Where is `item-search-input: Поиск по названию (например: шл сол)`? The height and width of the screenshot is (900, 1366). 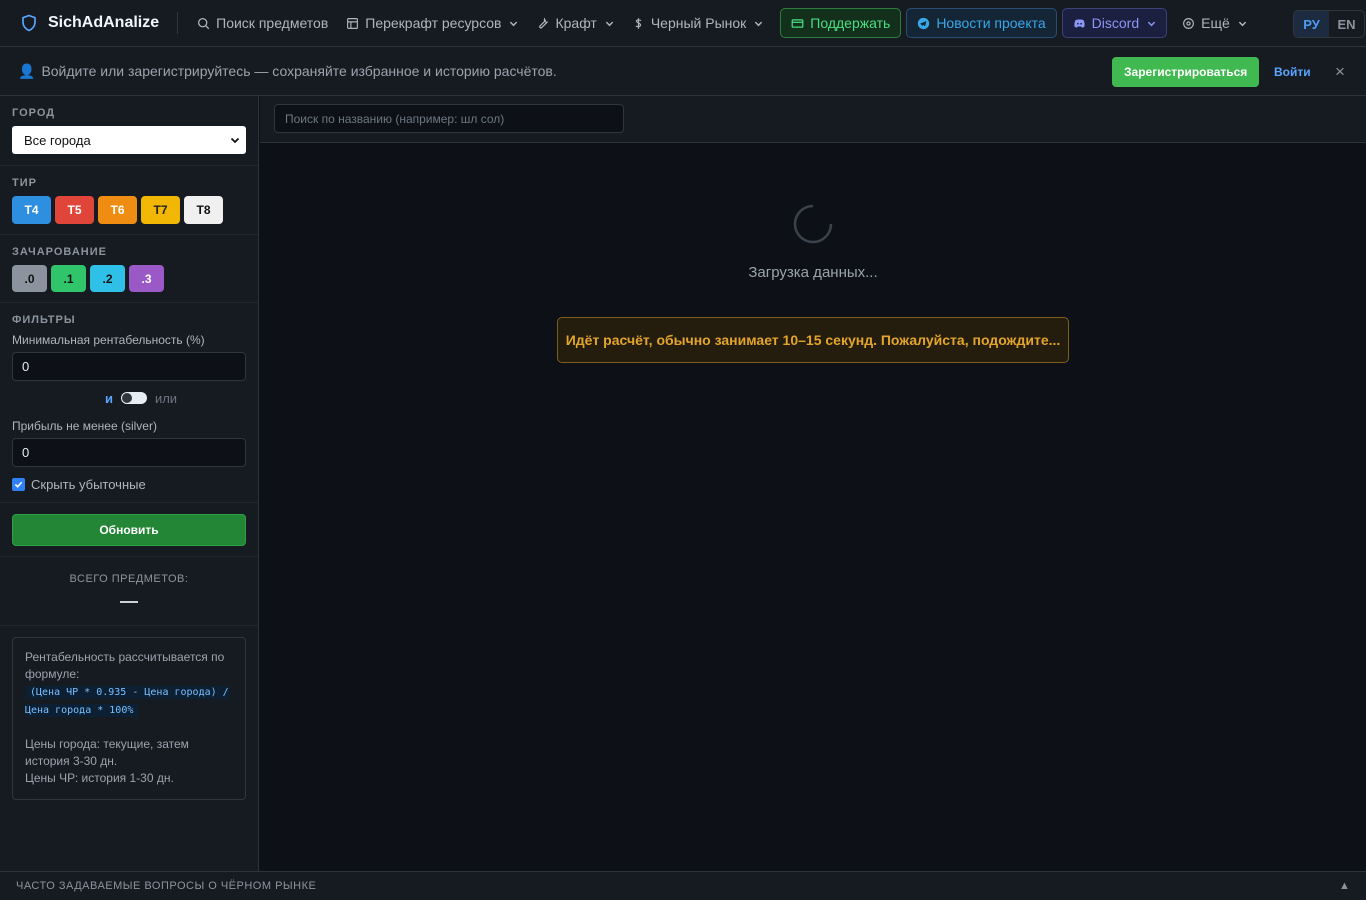 item-search-input: Поиск по названию (например: шл сол) is located at coordinates (449, 118).